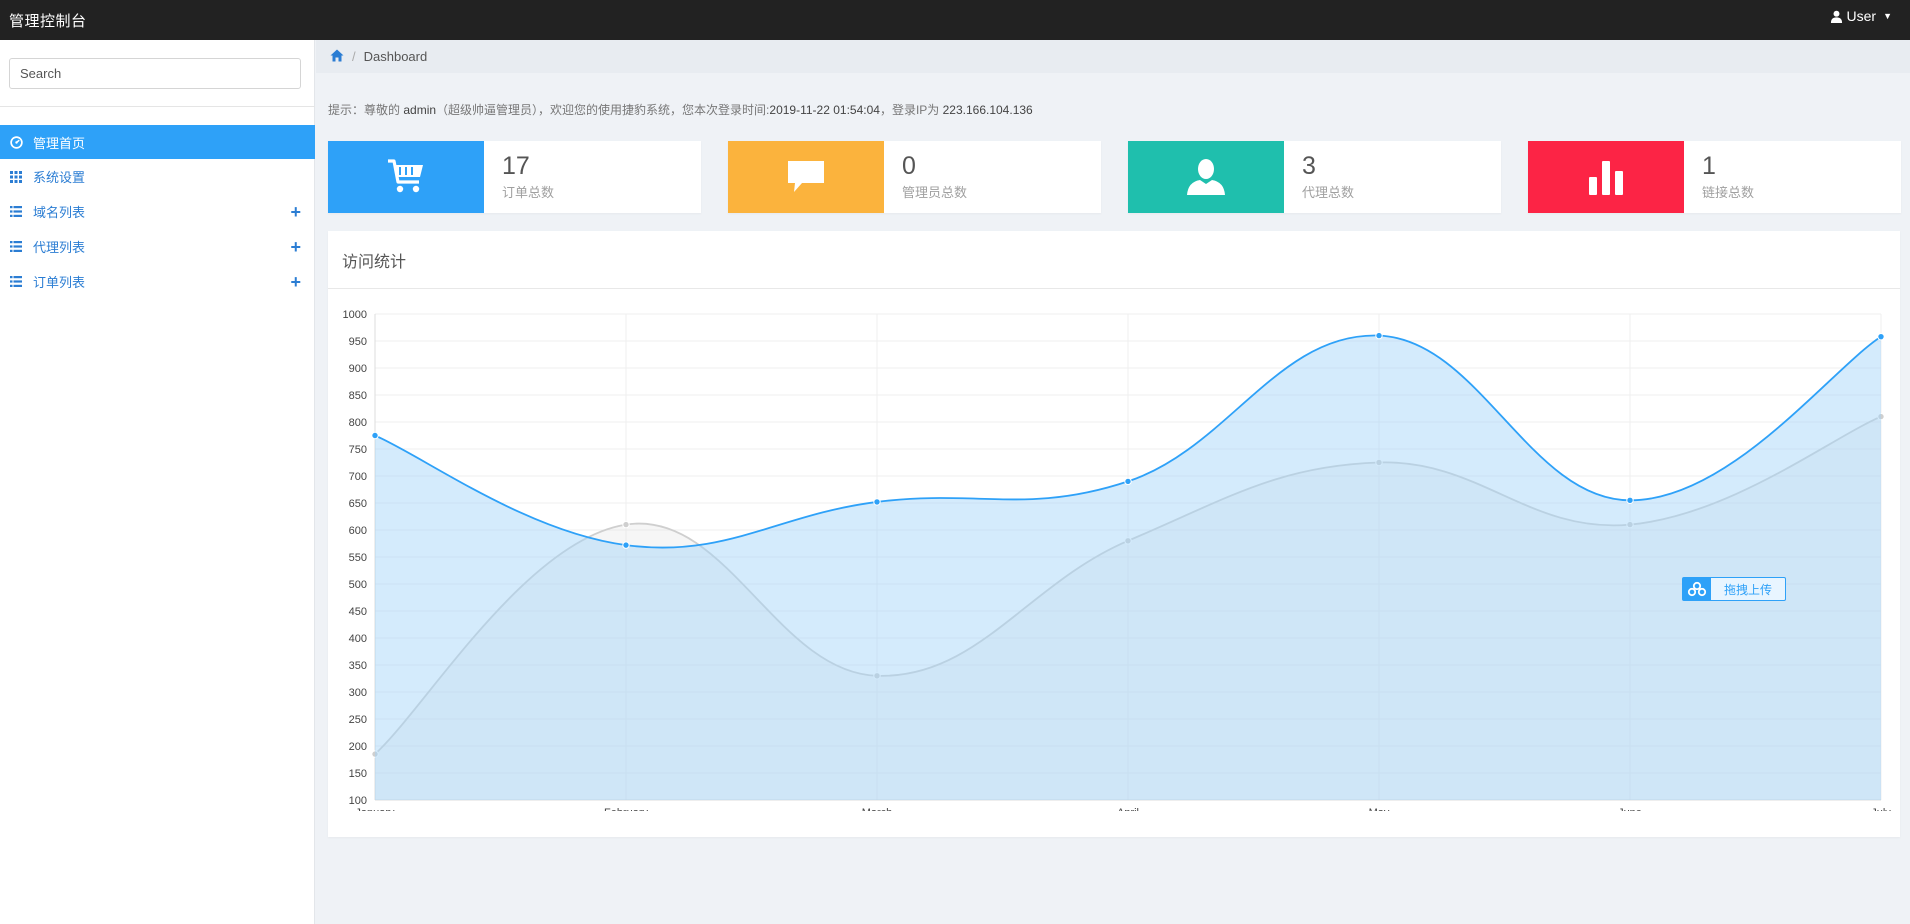 The height and width of the screenshot is (924, 1910). I want to click on y-tick-label: 150, so click(358, 774).